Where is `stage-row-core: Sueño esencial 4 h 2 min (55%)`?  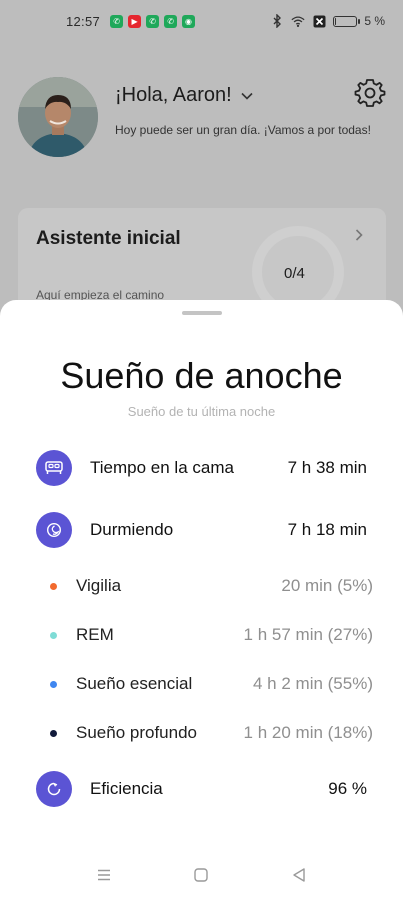
stage-row-core: Sueño esencial 4 h 2 min (55%) is located at coordinates (211, 684).